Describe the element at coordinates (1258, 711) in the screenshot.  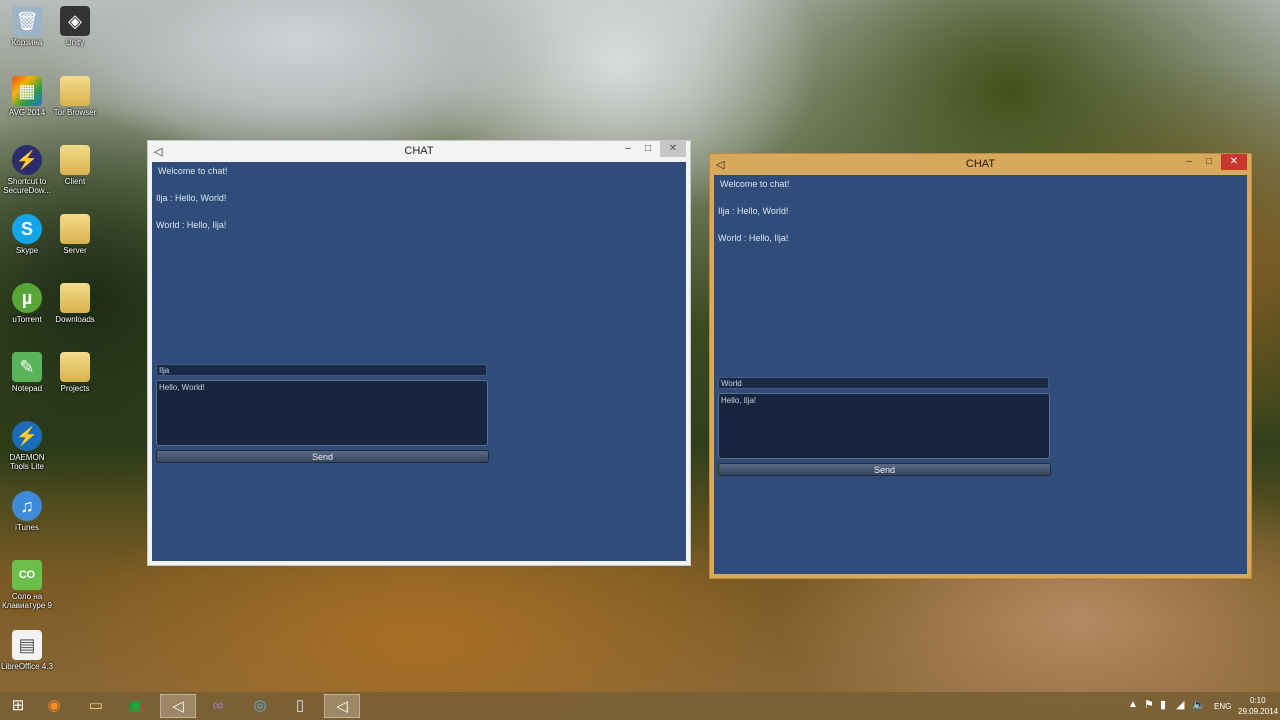
I see `clock-date: 29.09.2014` at that location.